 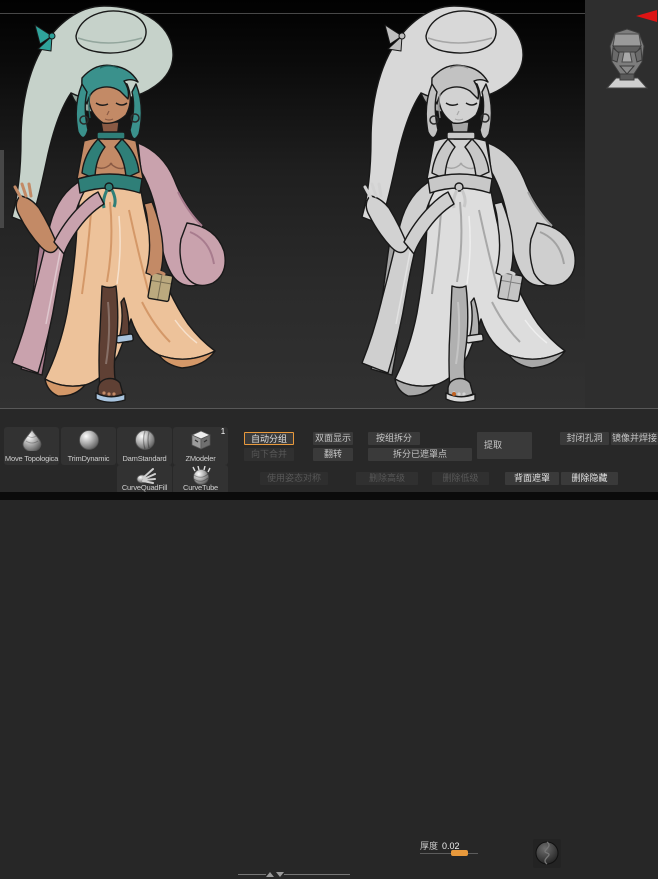 I want to click on stray-orange-dot, so click(x=454, y=394).